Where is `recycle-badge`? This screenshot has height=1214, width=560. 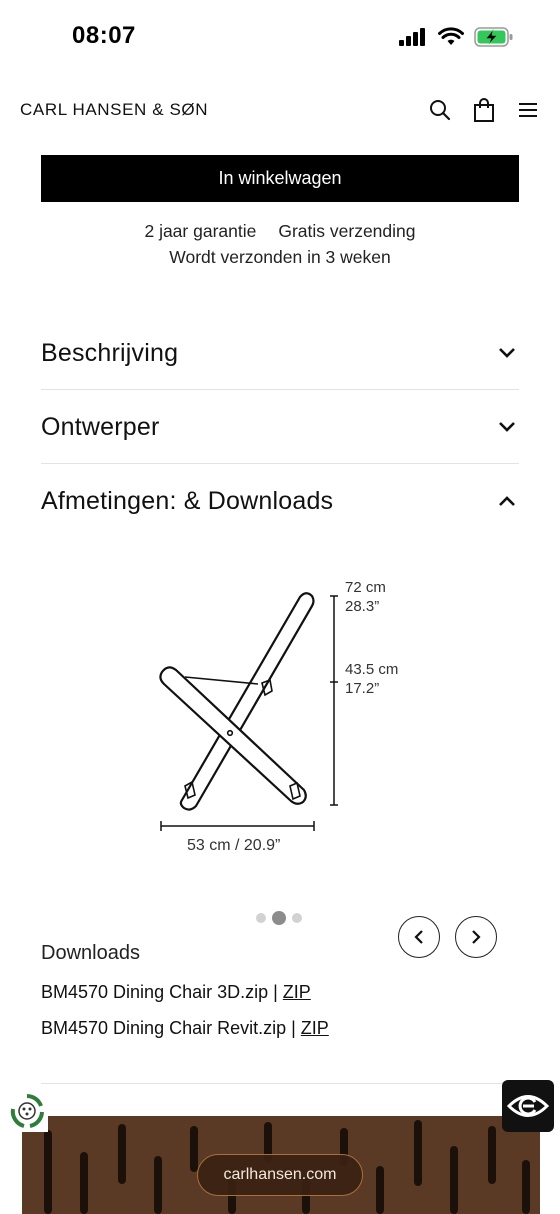 recycle-badge is located at coordinates (27, 1111).